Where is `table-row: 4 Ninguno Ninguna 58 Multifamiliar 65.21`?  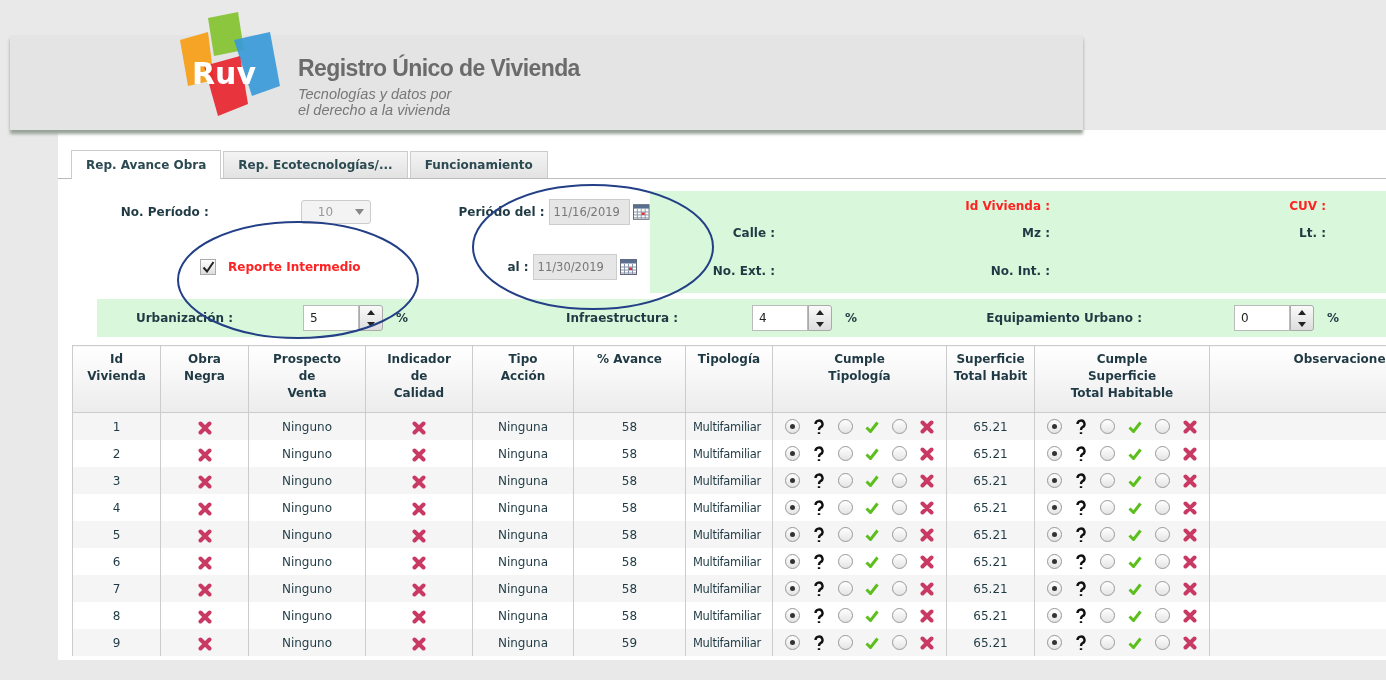
table-row: 4 Ninguno Ninguna 58 Multifamiliar 65.21 is located at coordinates (729, 507).